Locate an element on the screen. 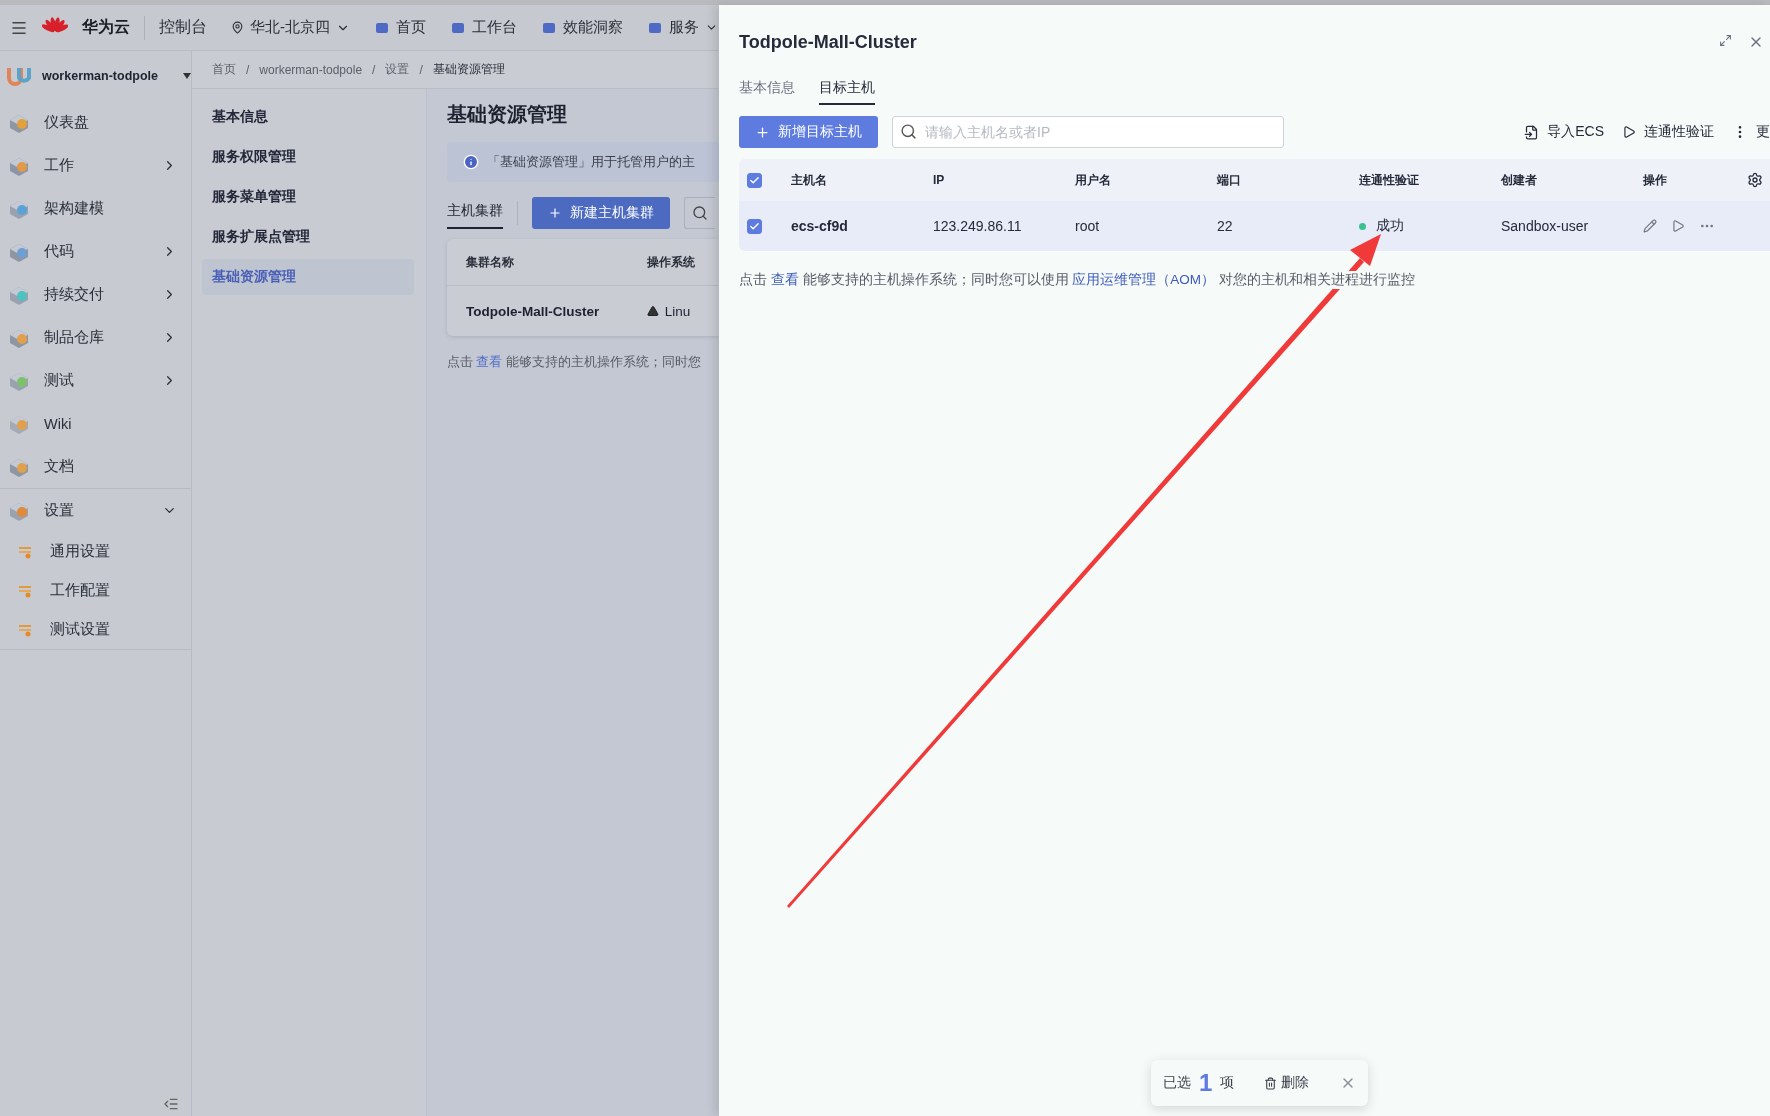 This screenshot has height=1116, width=1770. selection-count: 1 is located at coordinates (1206, 1083).